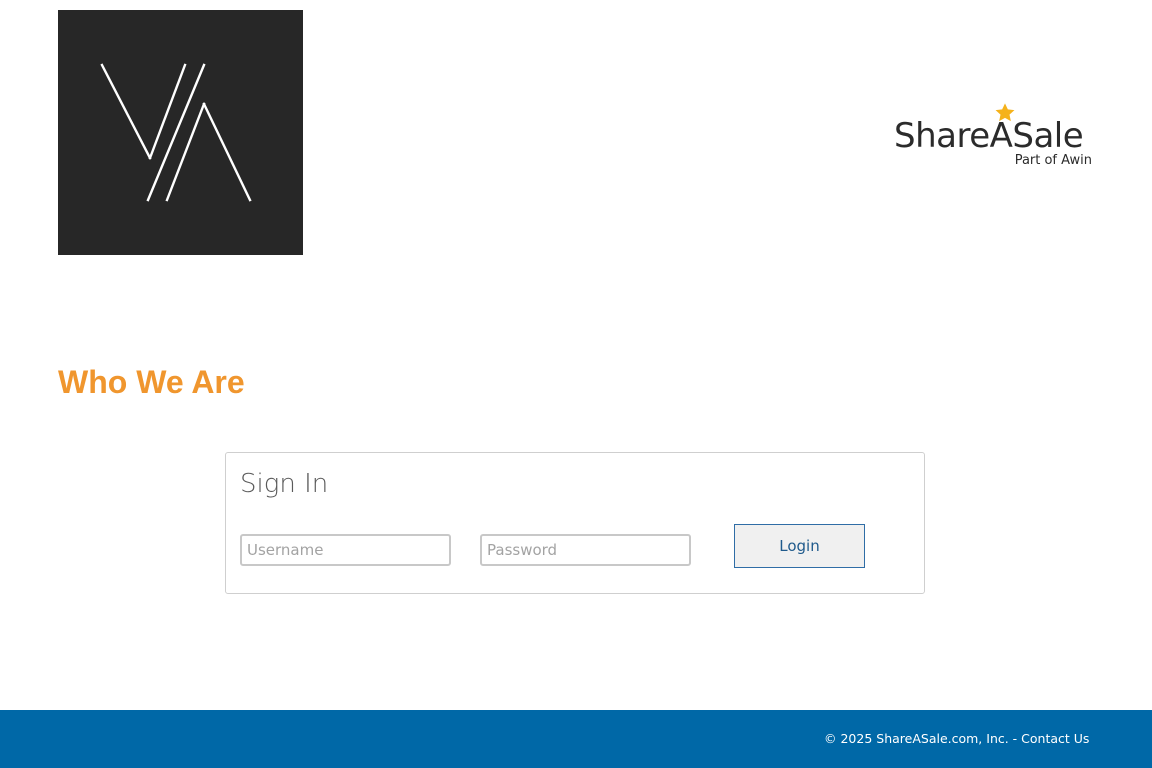  What do you see at coordinates (284, 484) in the screenshot?
I see `signin-title: Sign In` at bounding box center [284, 484].